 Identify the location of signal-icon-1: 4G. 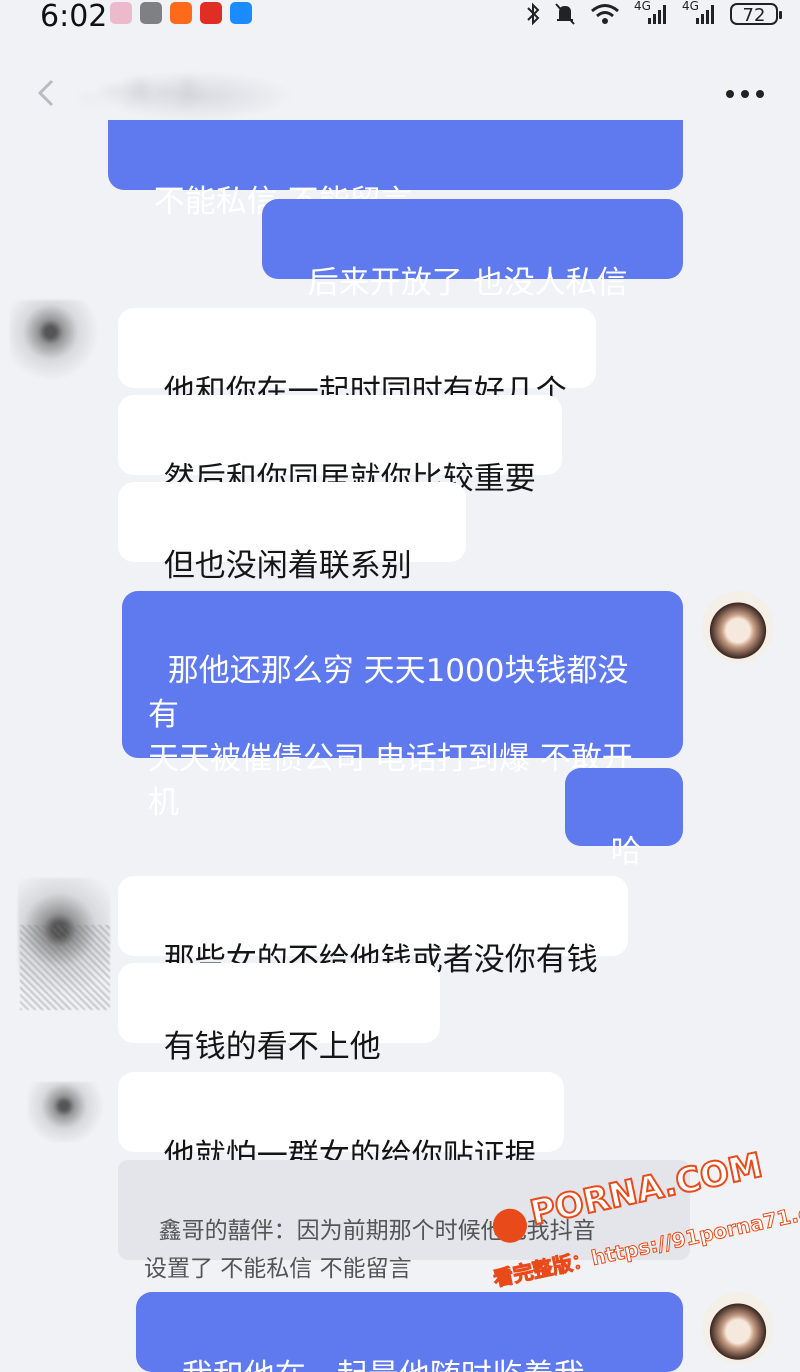
(651, 13).